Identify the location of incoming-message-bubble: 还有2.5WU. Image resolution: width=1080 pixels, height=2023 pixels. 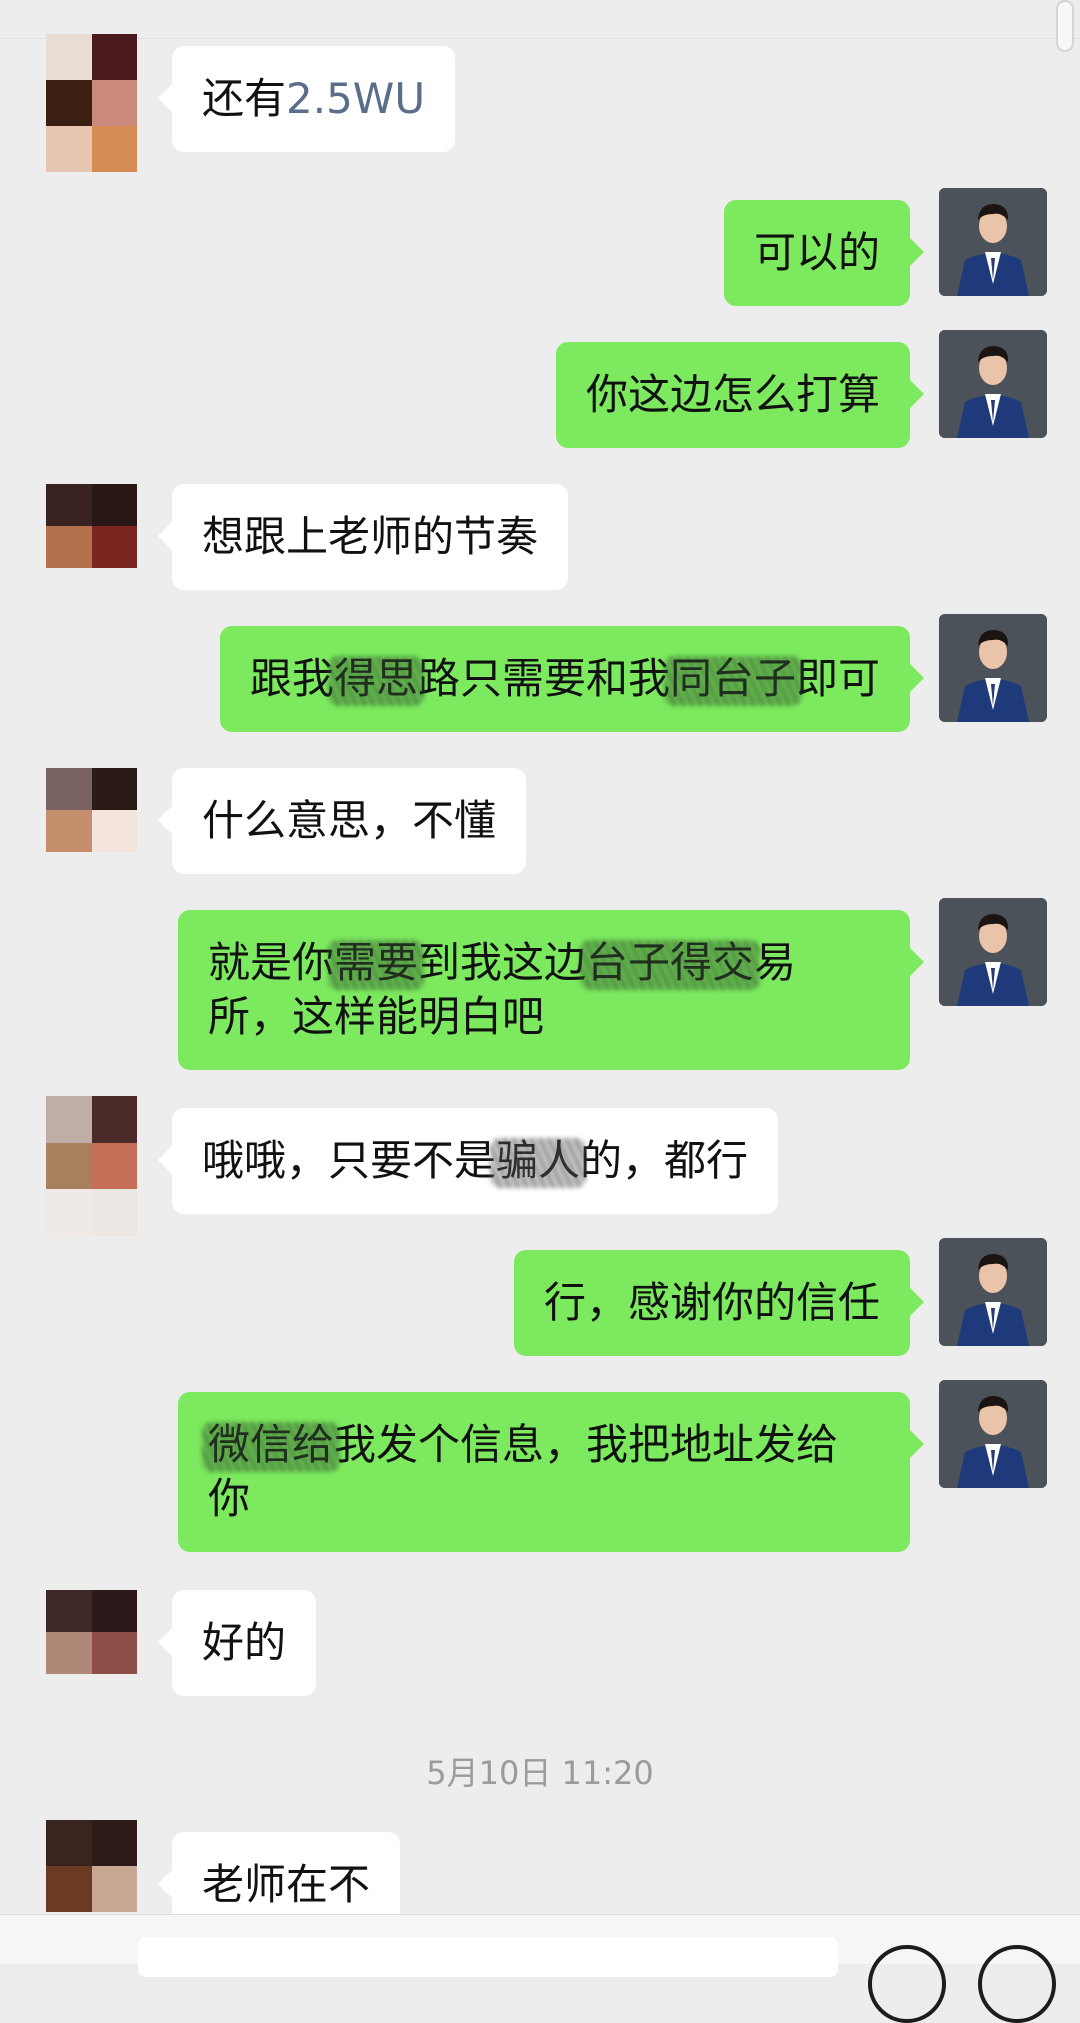
(306, 99).